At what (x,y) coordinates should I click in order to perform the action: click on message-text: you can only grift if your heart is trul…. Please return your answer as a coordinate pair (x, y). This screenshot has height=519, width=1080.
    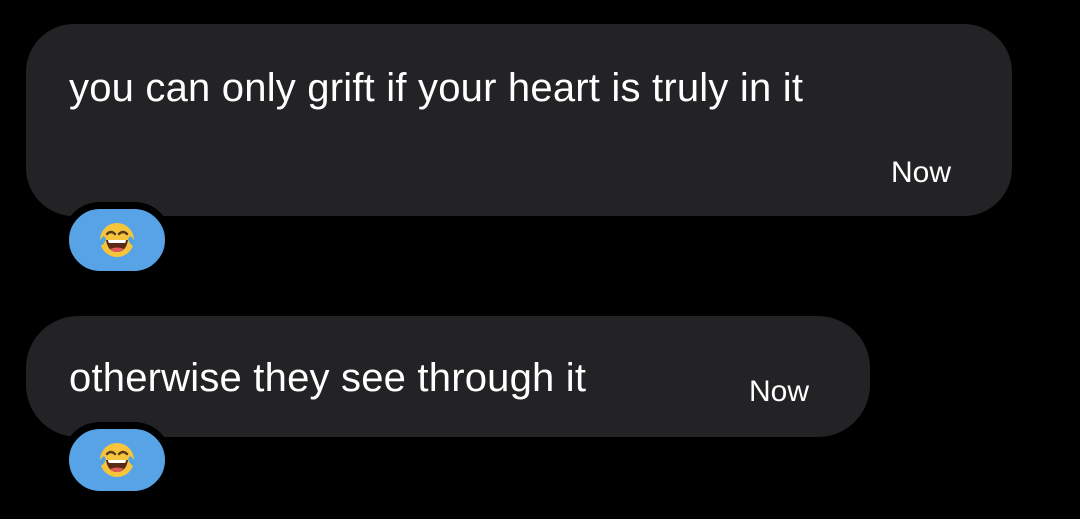
    Looking at the image, I should click on (436, 88).